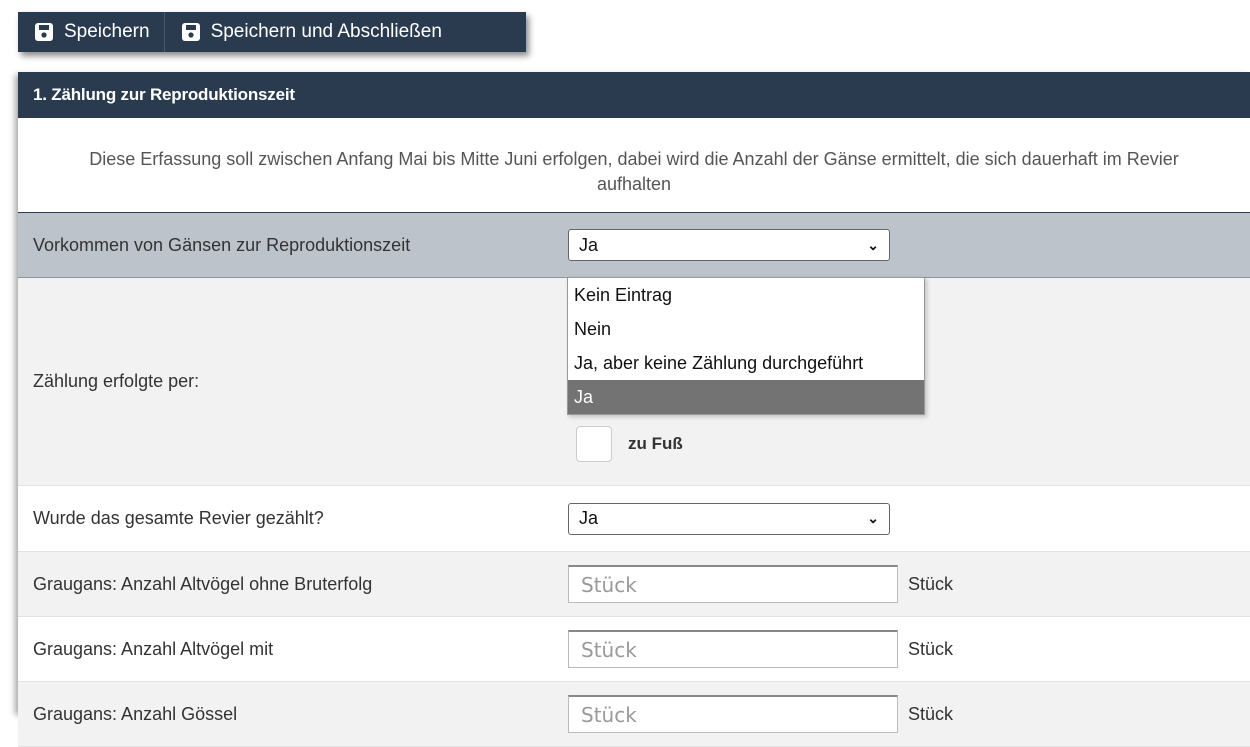 The height and width of the screenshot is (747, 1250). What do you see at coordinates (634, 95) in the screenshot?
I see `section-title: 1. Zählung zur Reproduktionszeit` at bounding box center [634, 95].